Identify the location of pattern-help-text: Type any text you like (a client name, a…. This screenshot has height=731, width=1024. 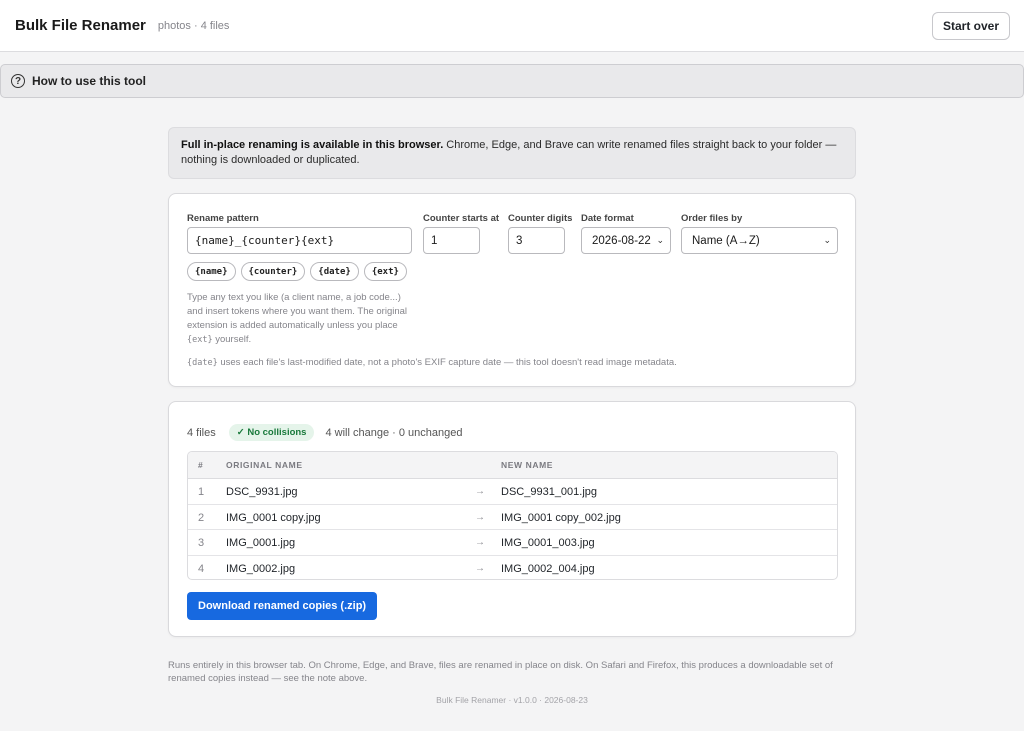
(303, 319).